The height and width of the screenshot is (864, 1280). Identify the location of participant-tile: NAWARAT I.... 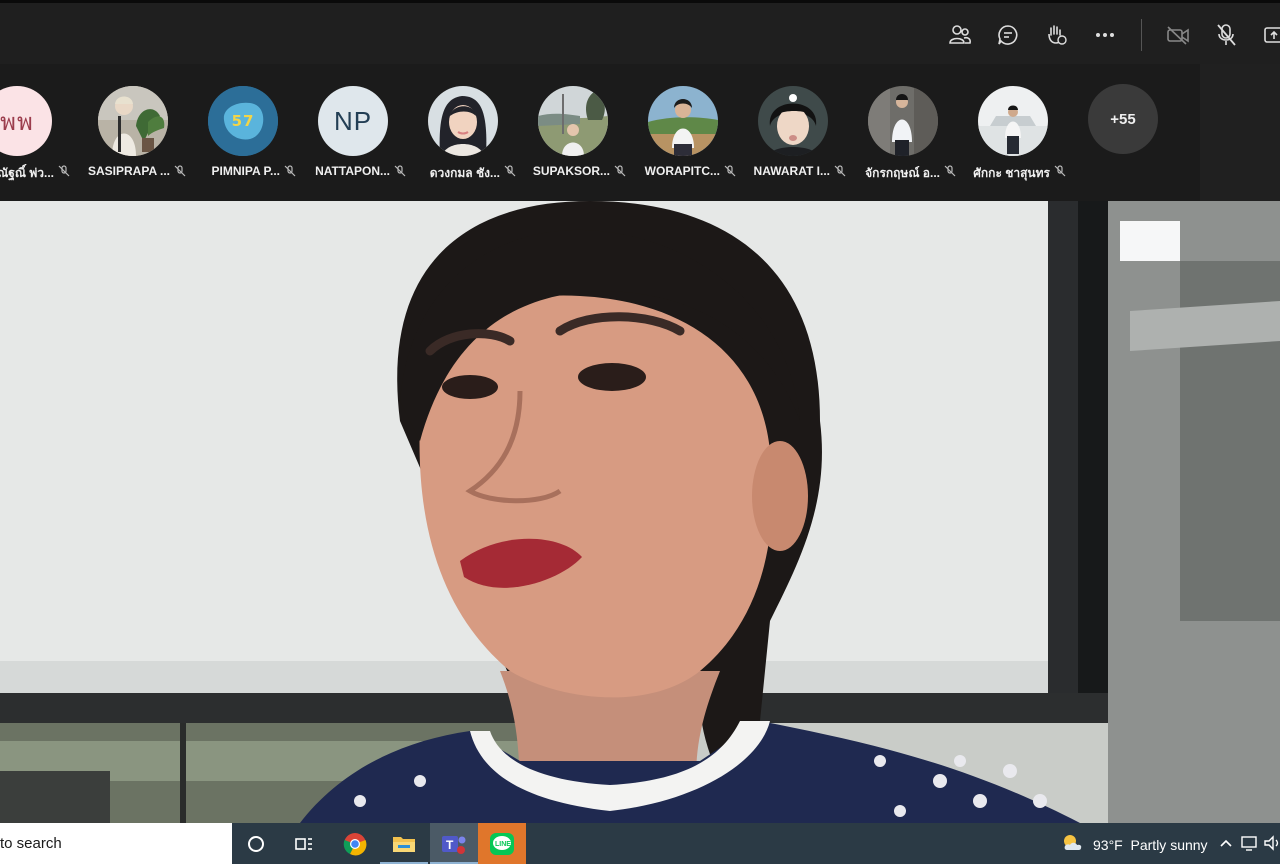
(792, 134).